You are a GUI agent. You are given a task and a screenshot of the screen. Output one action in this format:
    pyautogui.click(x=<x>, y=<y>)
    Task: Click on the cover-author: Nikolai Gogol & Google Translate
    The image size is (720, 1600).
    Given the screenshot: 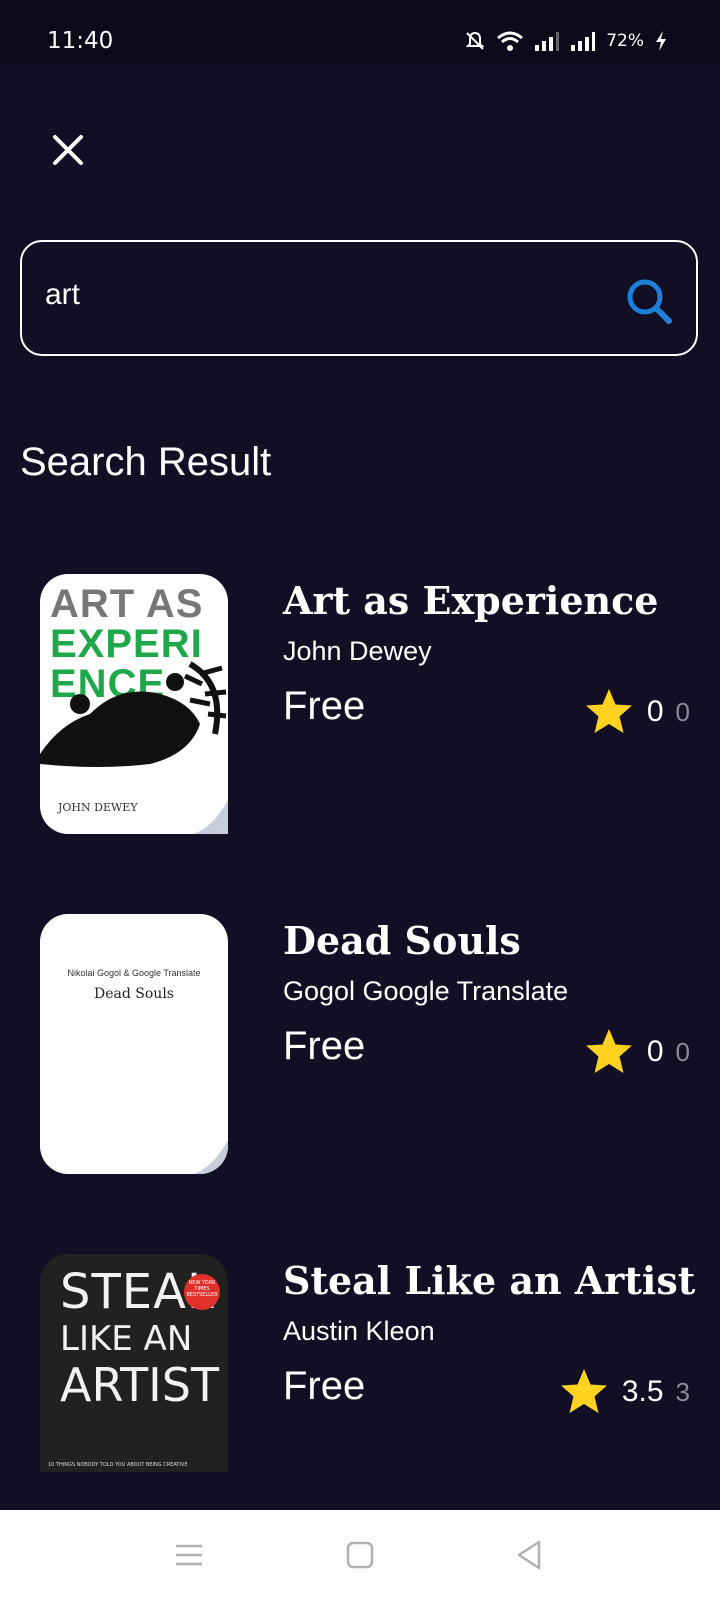 What is the action you would take?
    pyautogui.click(x=134, y=973)
    